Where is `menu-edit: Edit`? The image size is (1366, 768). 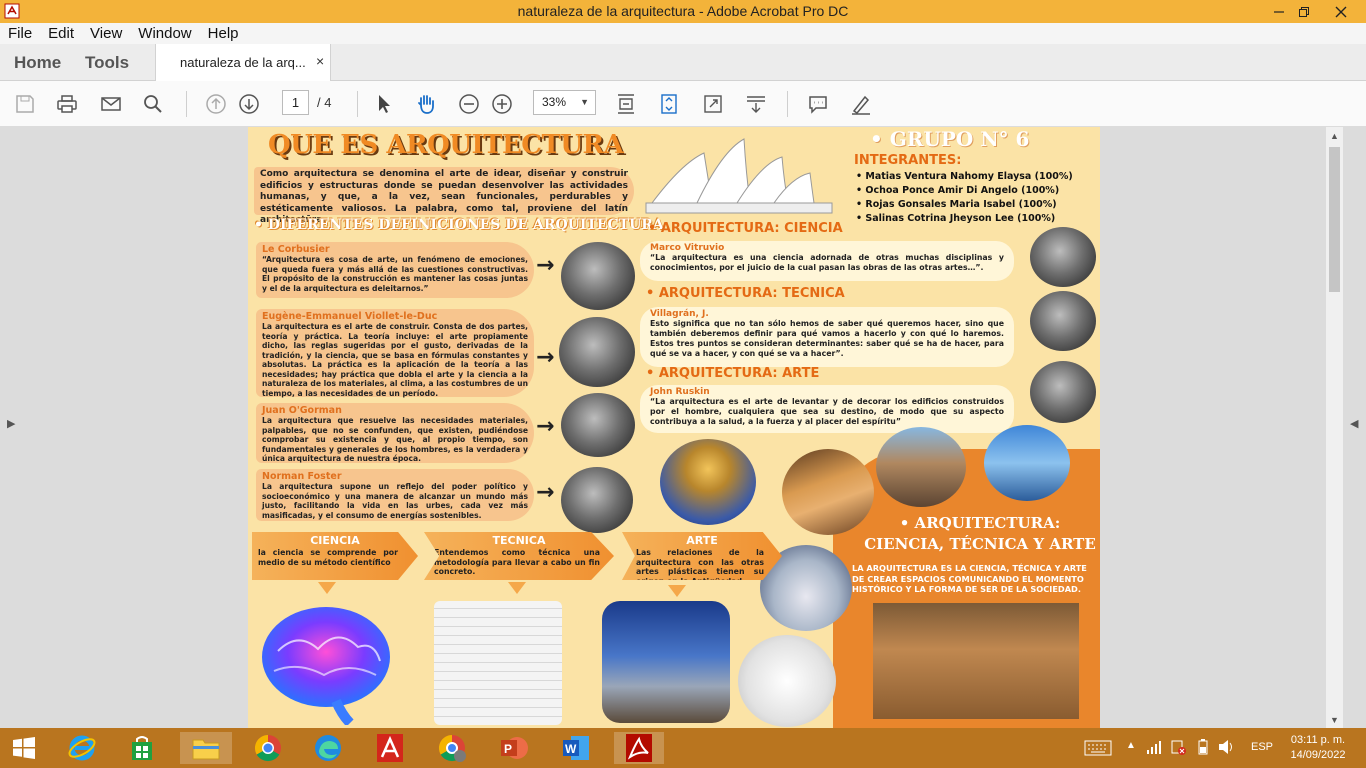 menu-edit: Edit is located at coordinates (61, 33).